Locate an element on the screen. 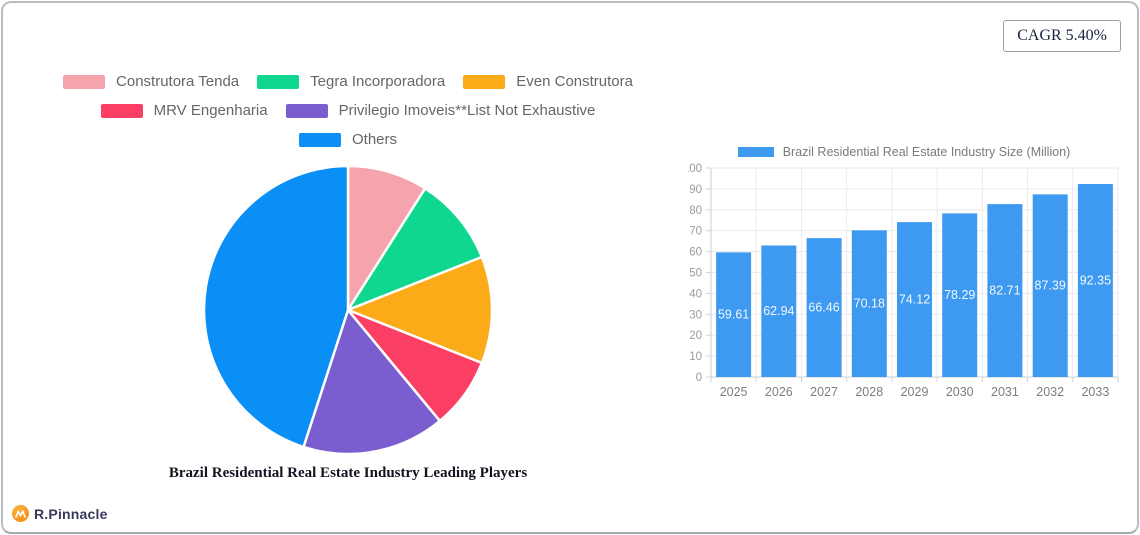  y-tick-label: 60 is located at coordinates (695, 253).